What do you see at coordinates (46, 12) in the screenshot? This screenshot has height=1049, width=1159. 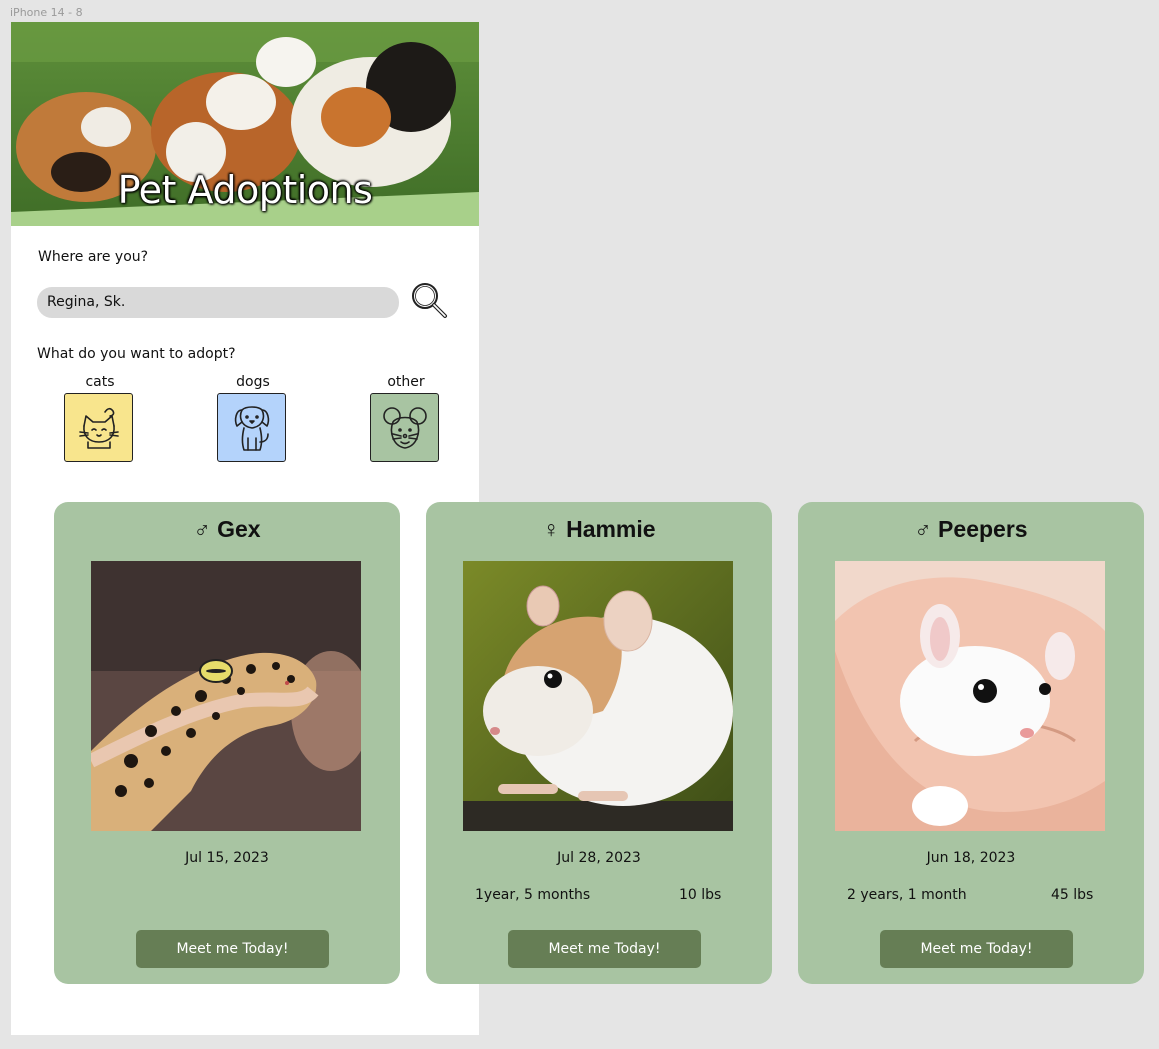 I see `frame-label: iPhone 14 - 8` at bounding box center [46, 12].